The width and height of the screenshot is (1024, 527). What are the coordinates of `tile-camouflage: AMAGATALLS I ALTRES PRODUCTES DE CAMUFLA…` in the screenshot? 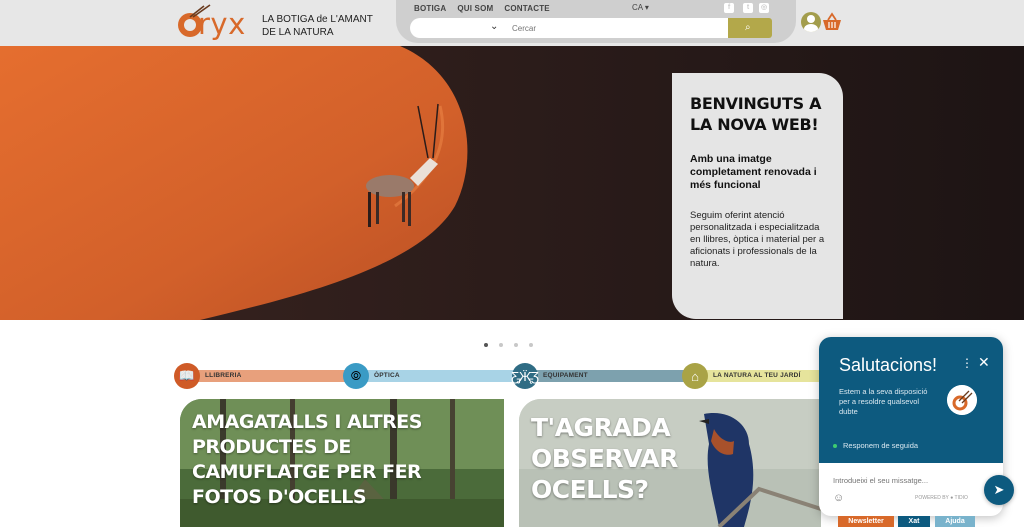 It's located at (342, 463).